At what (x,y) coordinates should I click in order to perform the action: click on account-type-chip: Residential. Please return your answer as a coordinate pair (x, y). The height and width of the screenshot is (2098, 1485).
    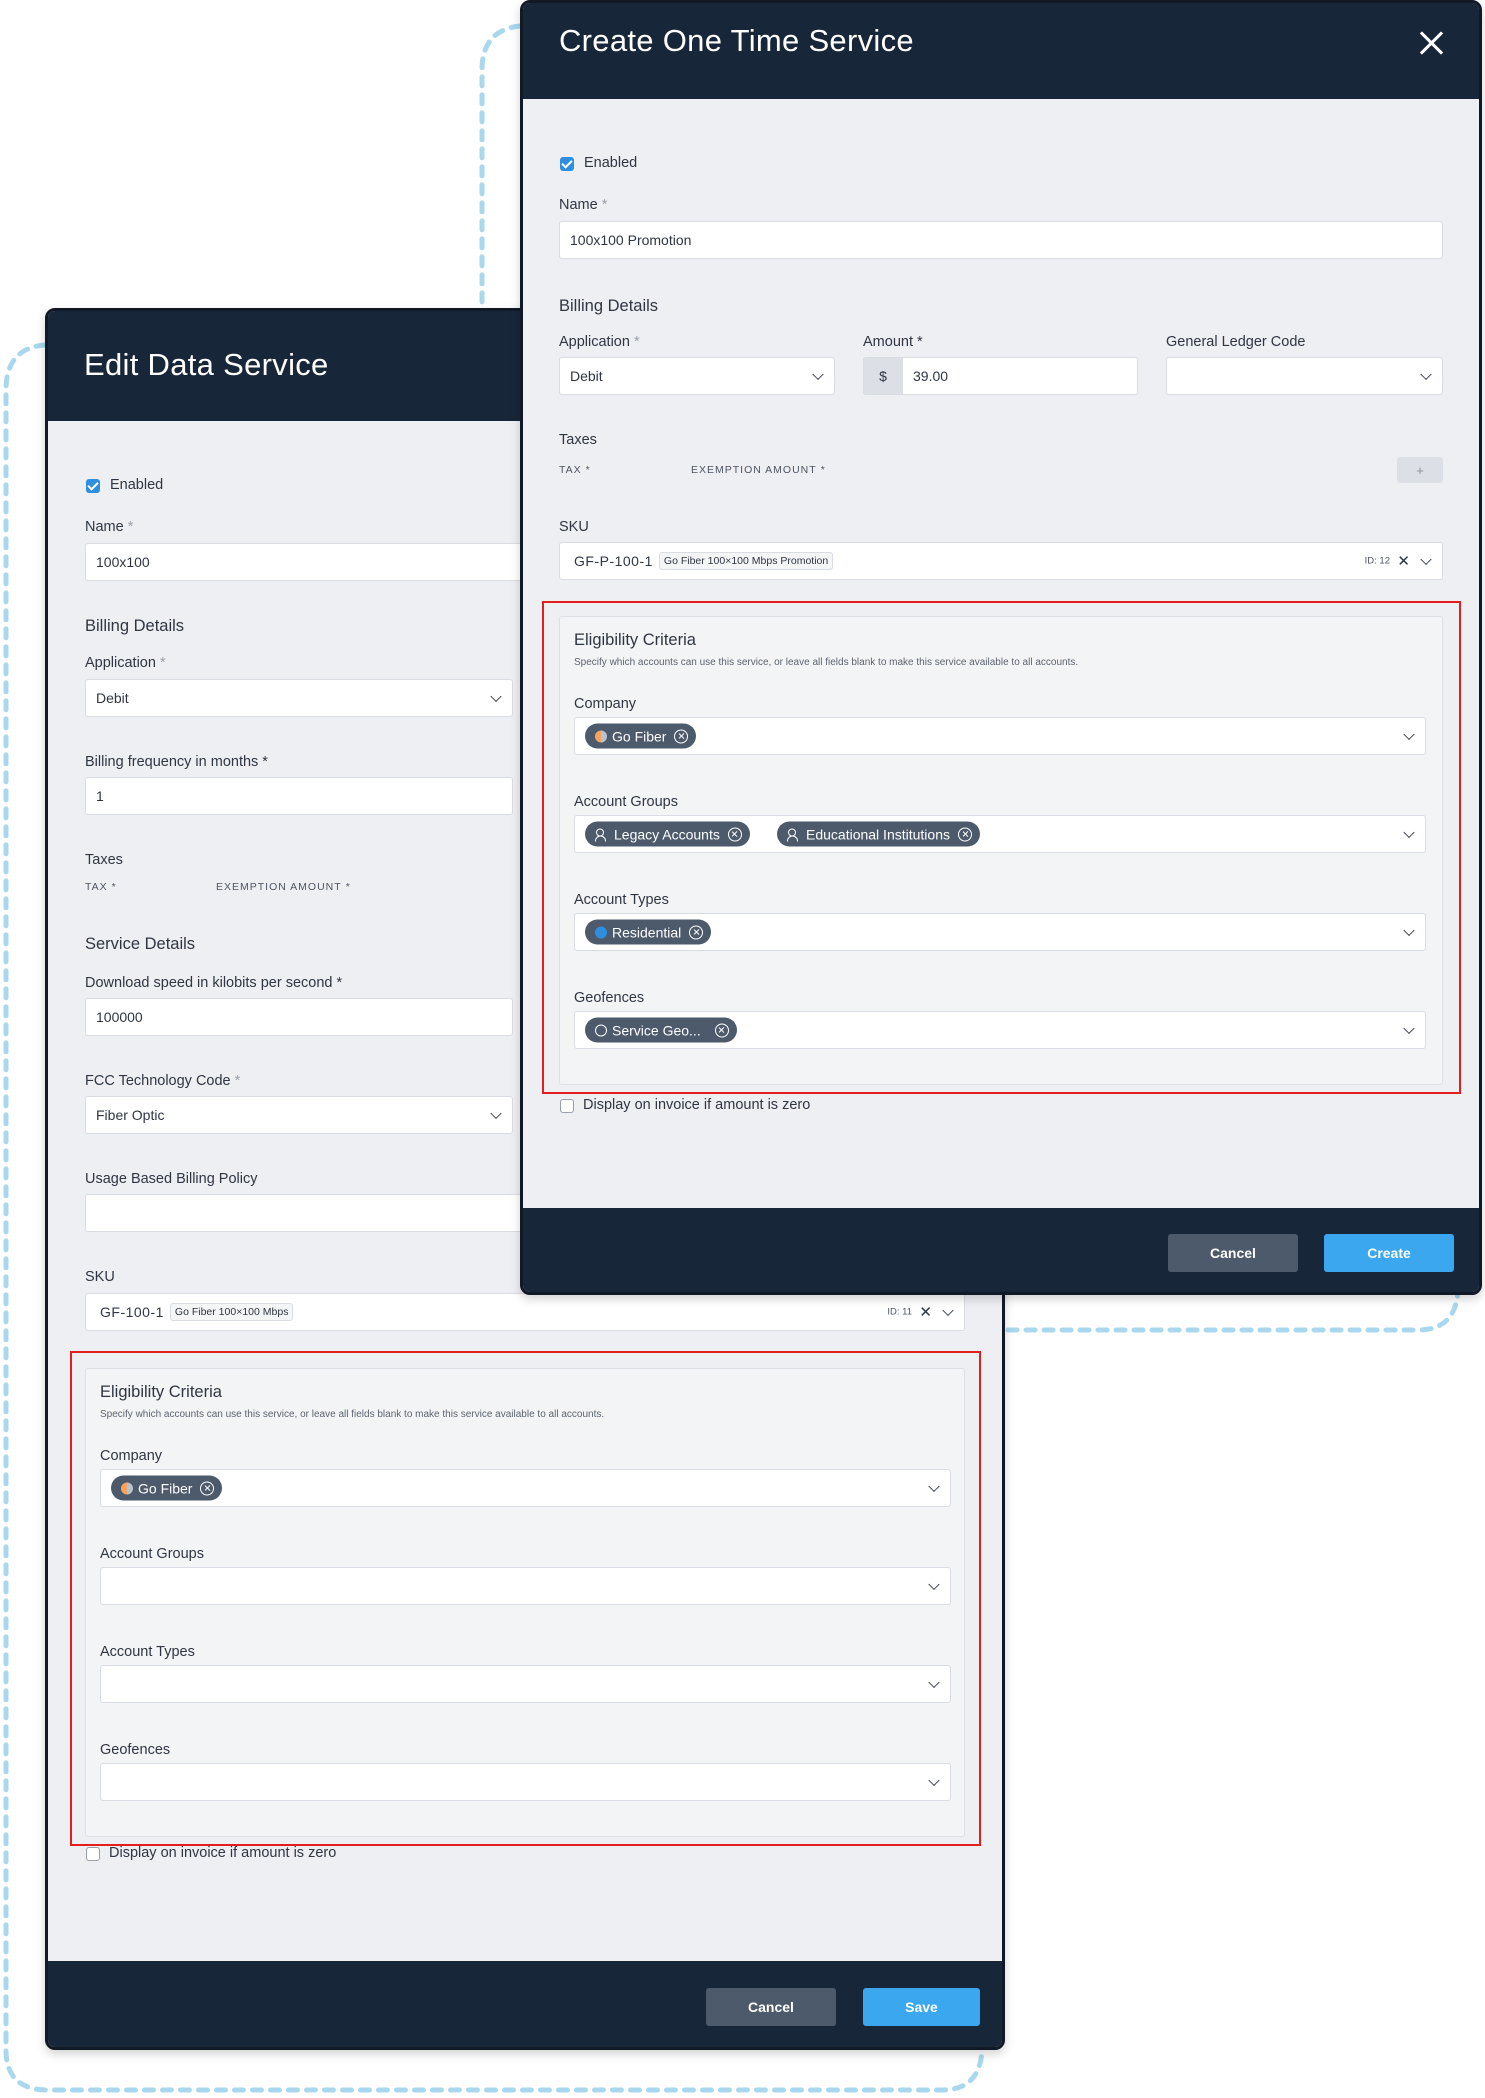
    Looking at the image, I should click on (648, 932).